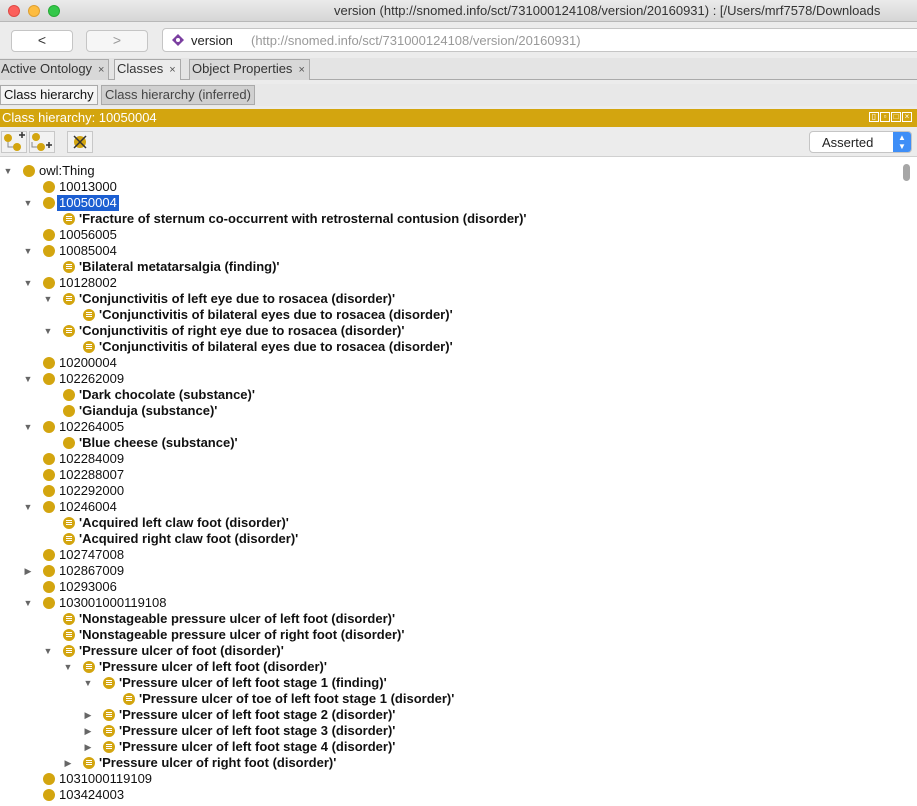 This screenshot has height=806, width=917. Describe the element at coordinates (184, 523) in the screenshot. I see `class-label: 'Acquired left claw foot (disorder)'` at that location.